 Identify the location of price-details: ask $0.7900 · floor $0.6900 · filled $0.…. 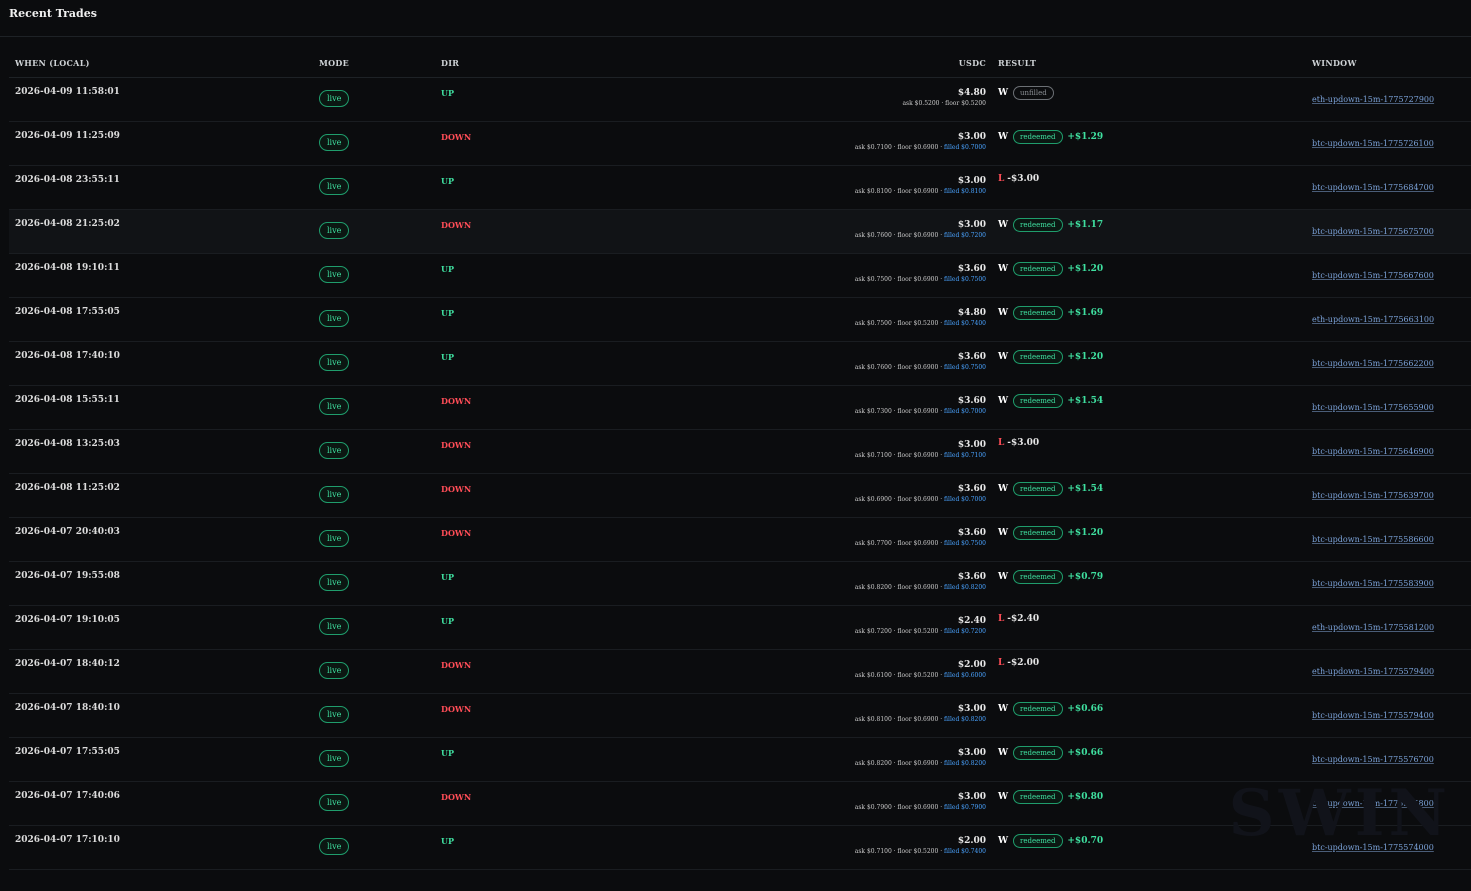
(776, 808).